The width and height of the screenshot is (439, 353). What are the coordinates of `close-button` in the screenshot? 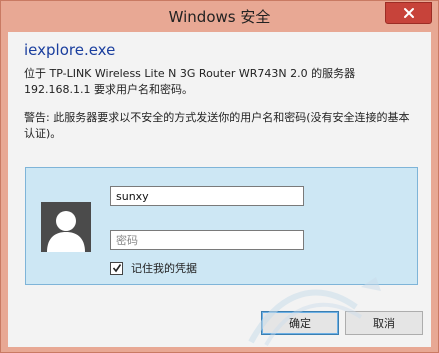 It's located at (408, 13).